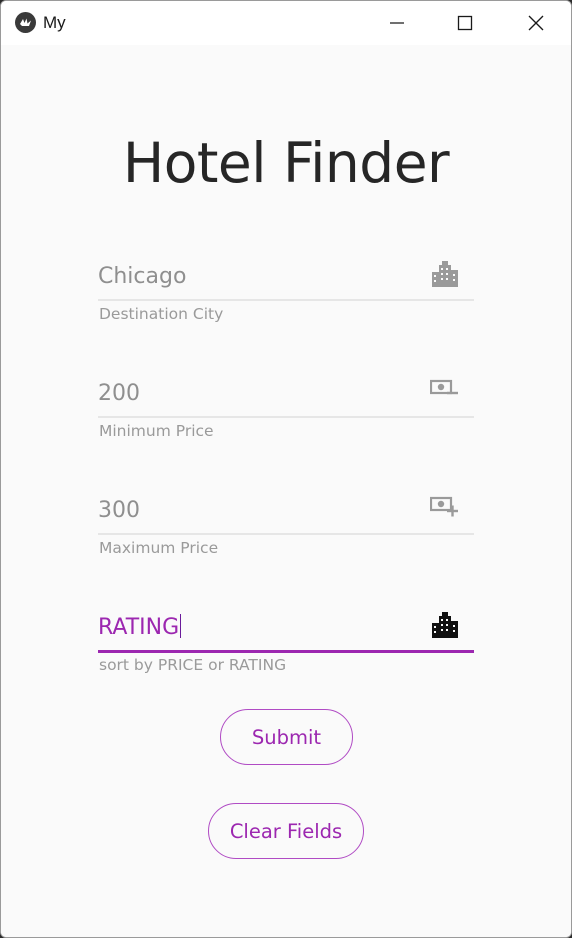 This screenshot has width=572, height=938. I want to click on close-icon, so click(536, 23).